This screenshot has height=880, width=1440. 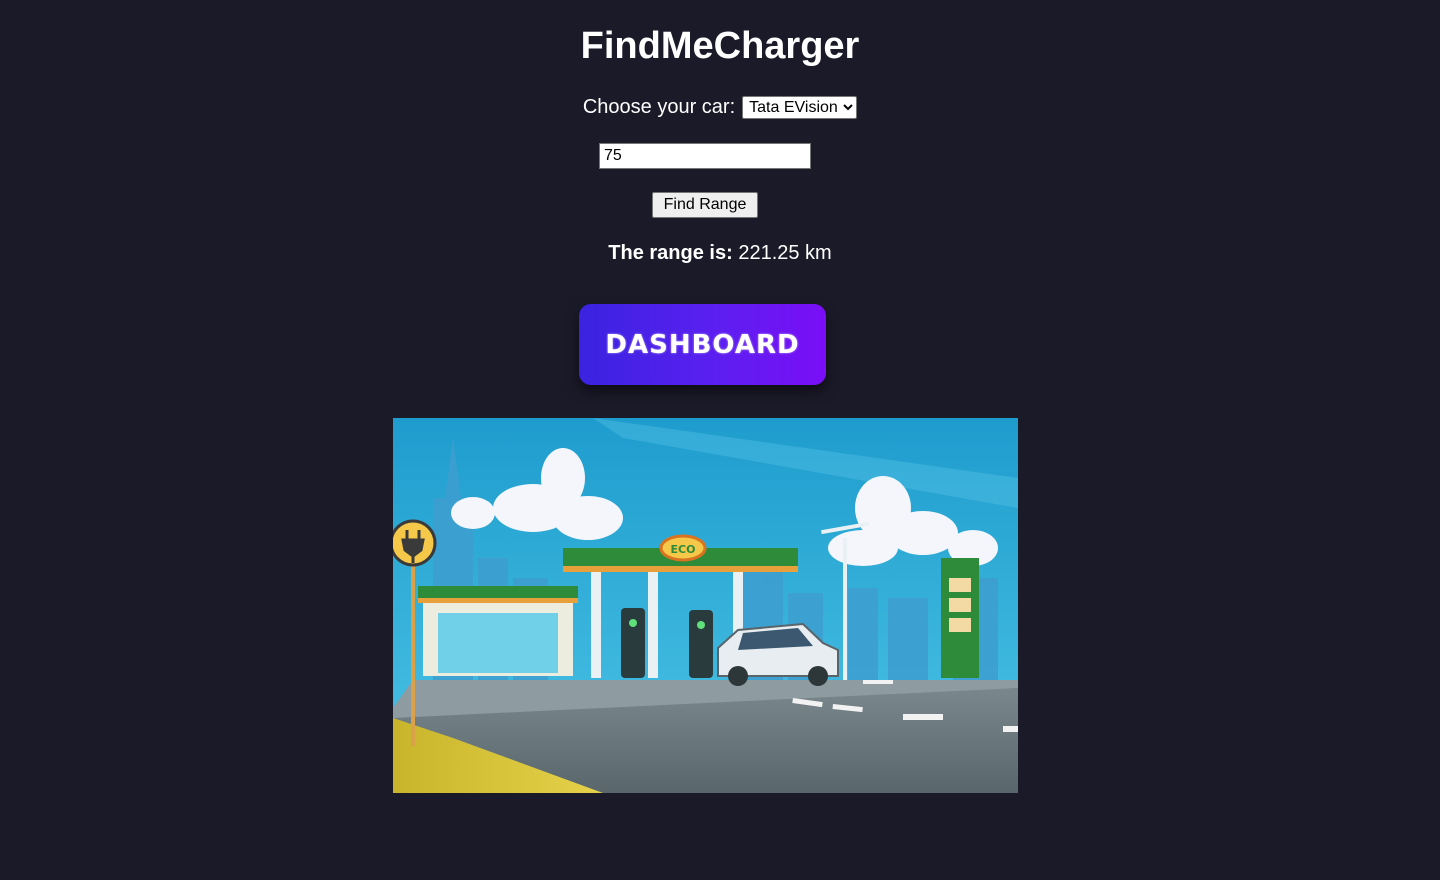 What do you see at coordinates (800, 107) in the screenshot?
I see `car-select: Tata EVision` at bounding box center [800, 107].